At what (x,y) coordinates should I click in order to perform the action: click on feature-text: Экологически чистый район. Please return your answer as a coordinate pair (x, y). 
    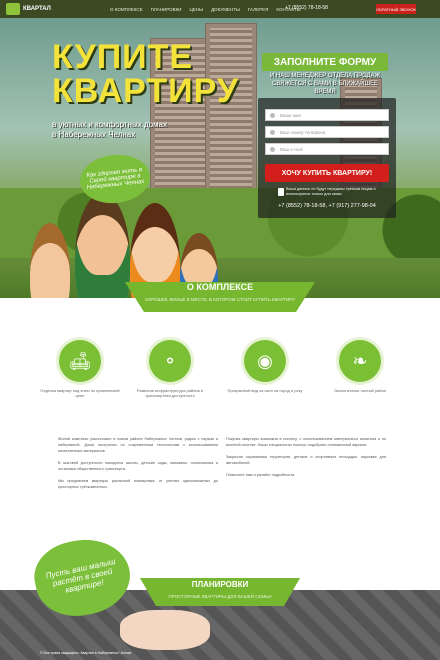
    Looking at the image, I should click on (360, 390).